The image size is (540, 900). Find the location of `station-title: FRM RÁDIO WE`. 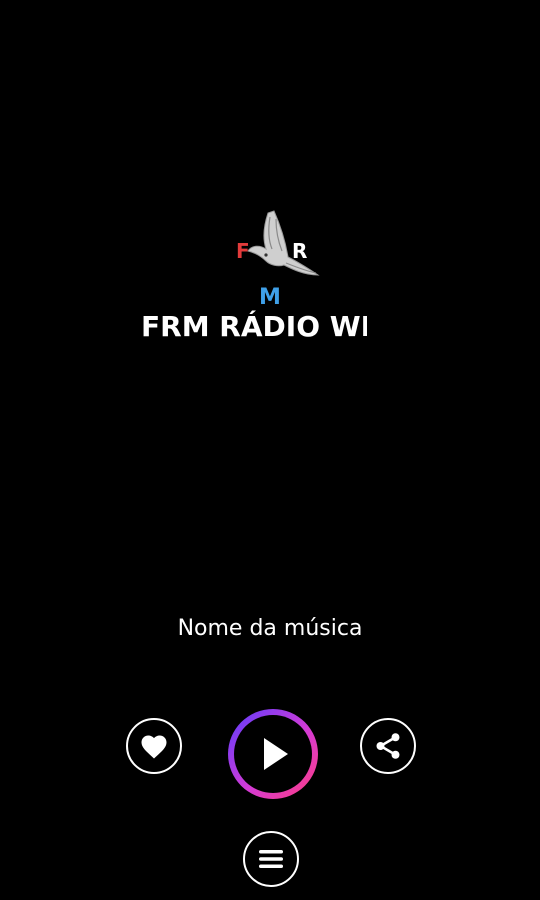

station-title: FRM RÁDIO WE is located at coordinates (254, 326).